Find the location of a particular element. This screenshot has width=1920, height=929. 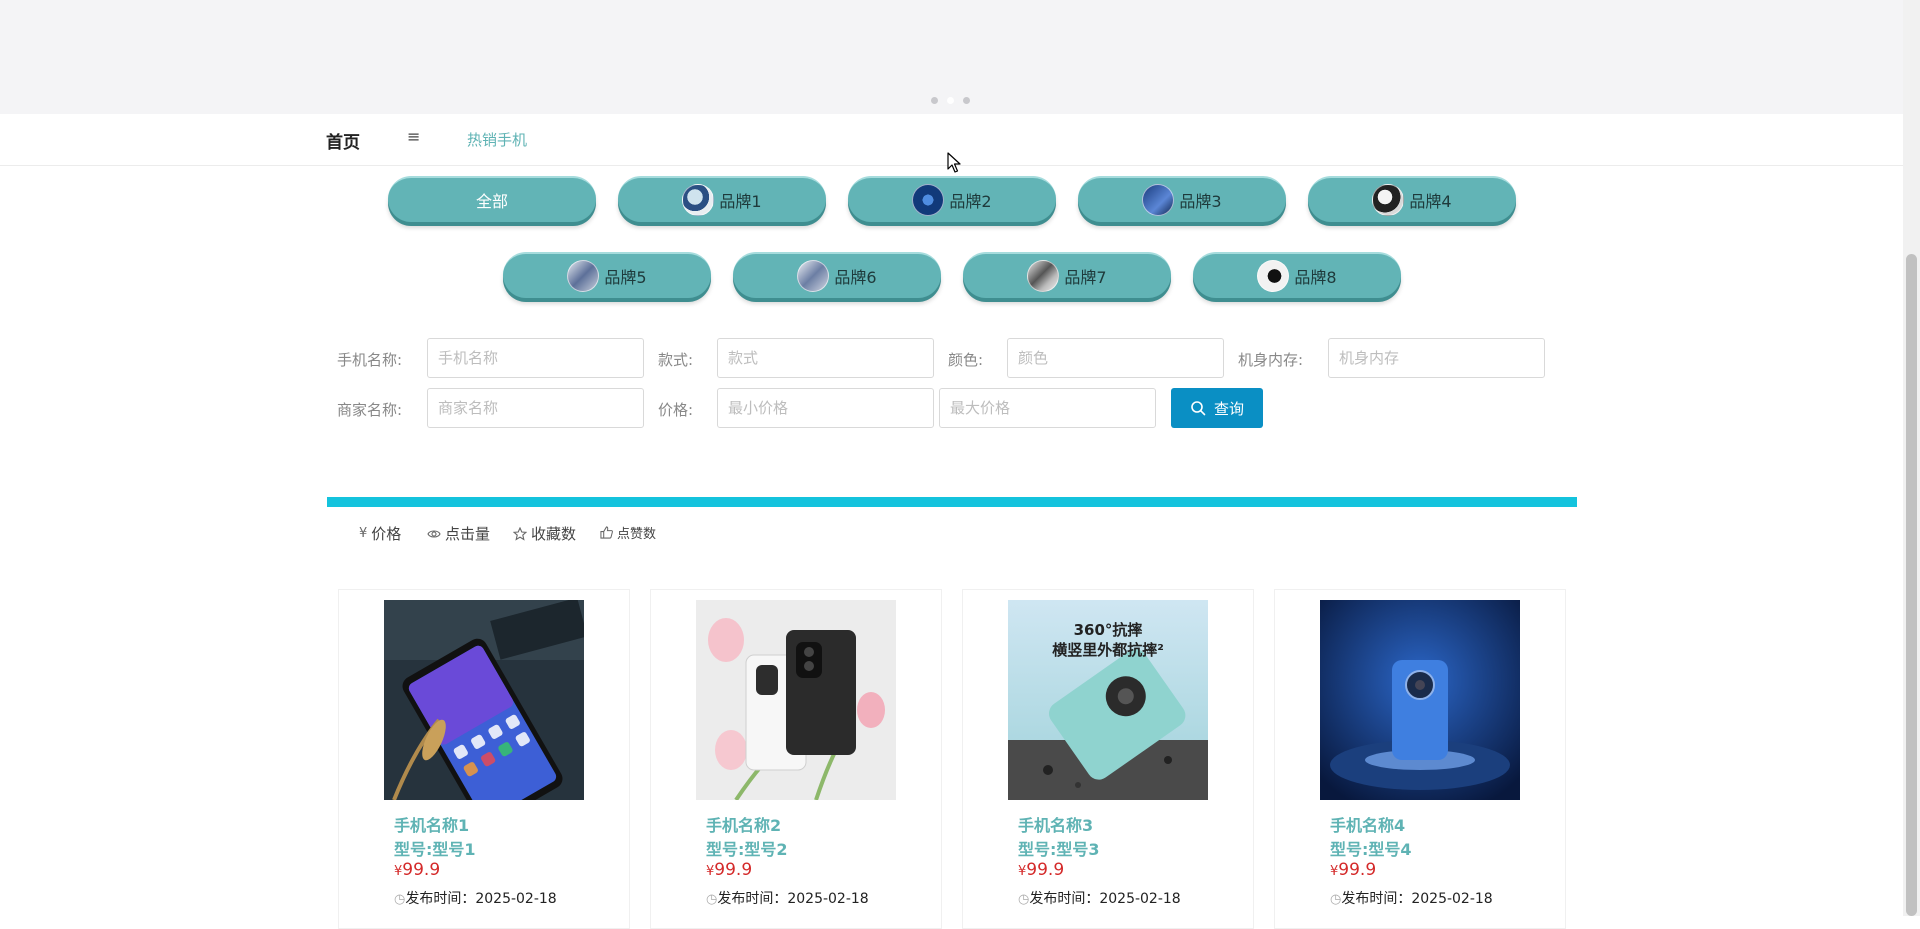

memory-label: 机身内存: is located at coordinates (1271, 360).